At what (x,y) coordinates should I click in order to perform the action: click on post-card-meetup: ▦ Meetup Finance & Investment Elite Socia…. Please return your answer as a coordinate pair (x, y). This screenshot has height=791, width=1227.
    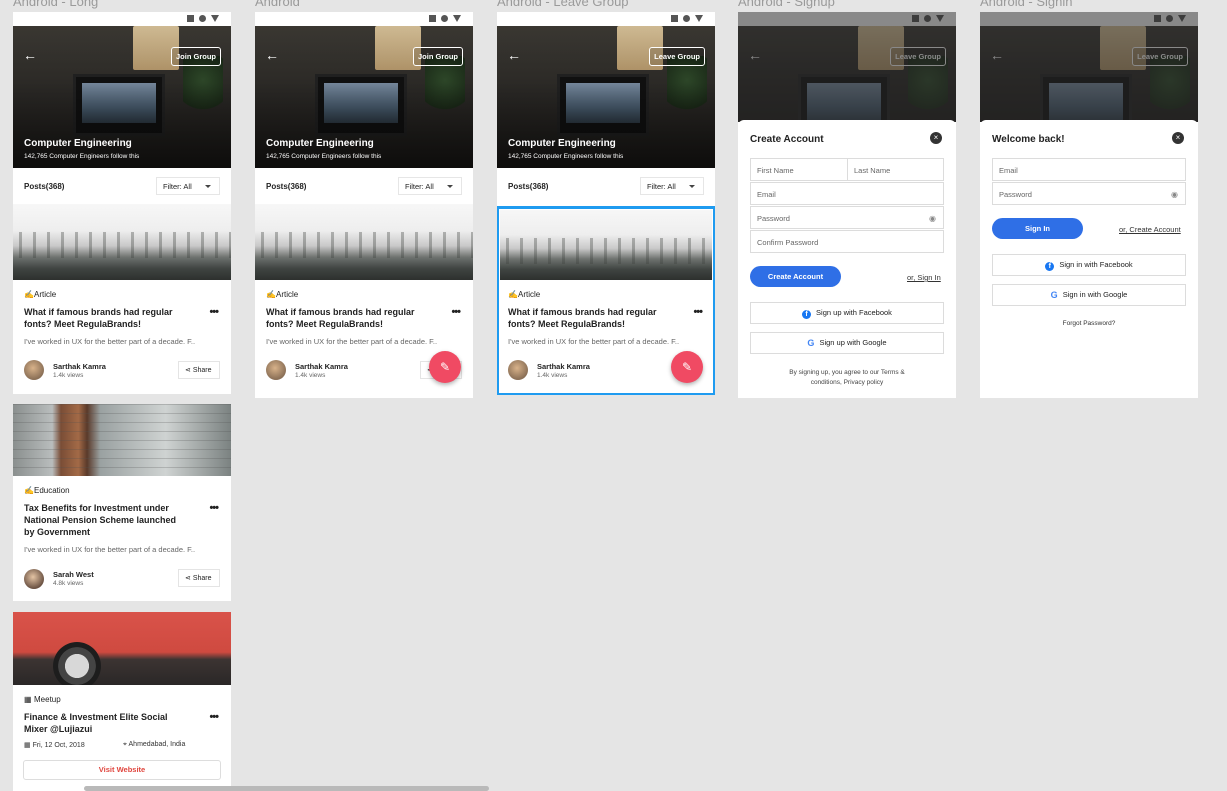
    Looking at the image, I should click on (122, 701).